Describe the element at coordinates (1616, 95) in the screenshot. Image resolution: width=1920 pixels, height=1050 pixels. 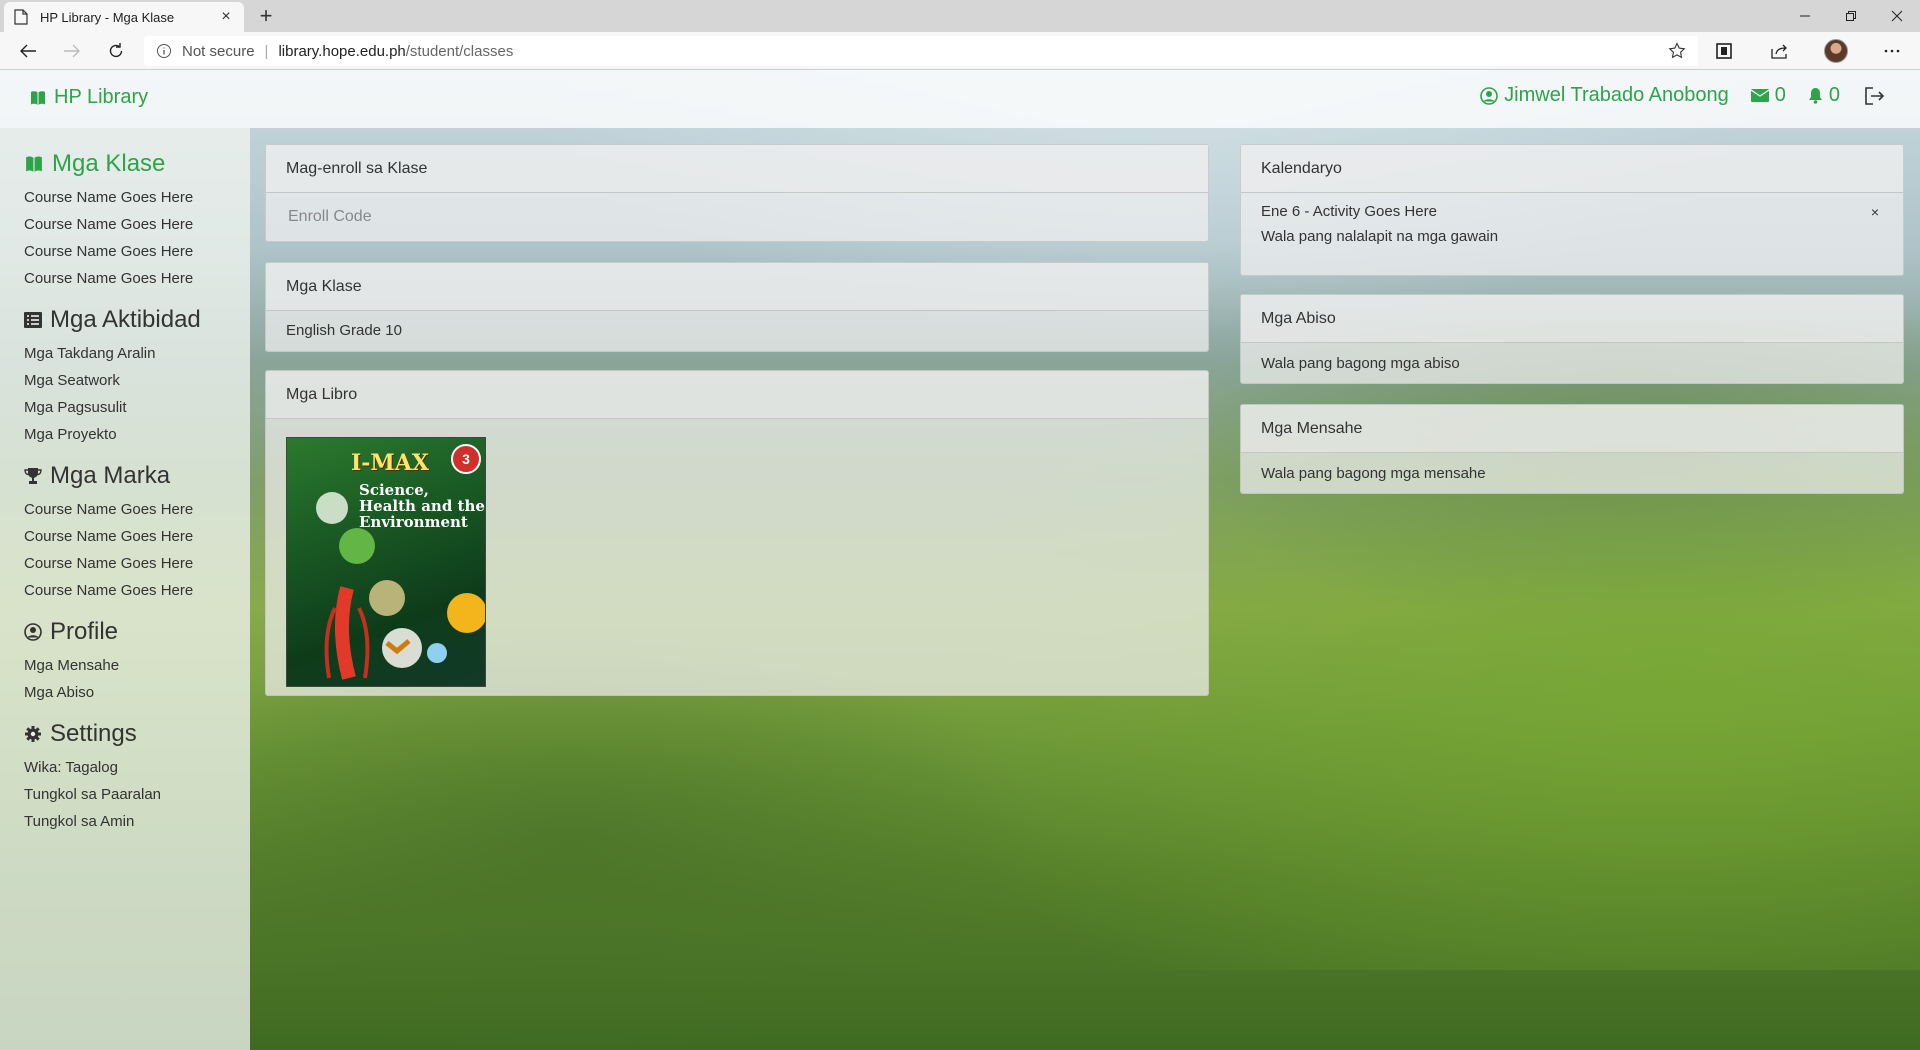
I see `user-name: Jimwel Trabado Anobong` at that location.